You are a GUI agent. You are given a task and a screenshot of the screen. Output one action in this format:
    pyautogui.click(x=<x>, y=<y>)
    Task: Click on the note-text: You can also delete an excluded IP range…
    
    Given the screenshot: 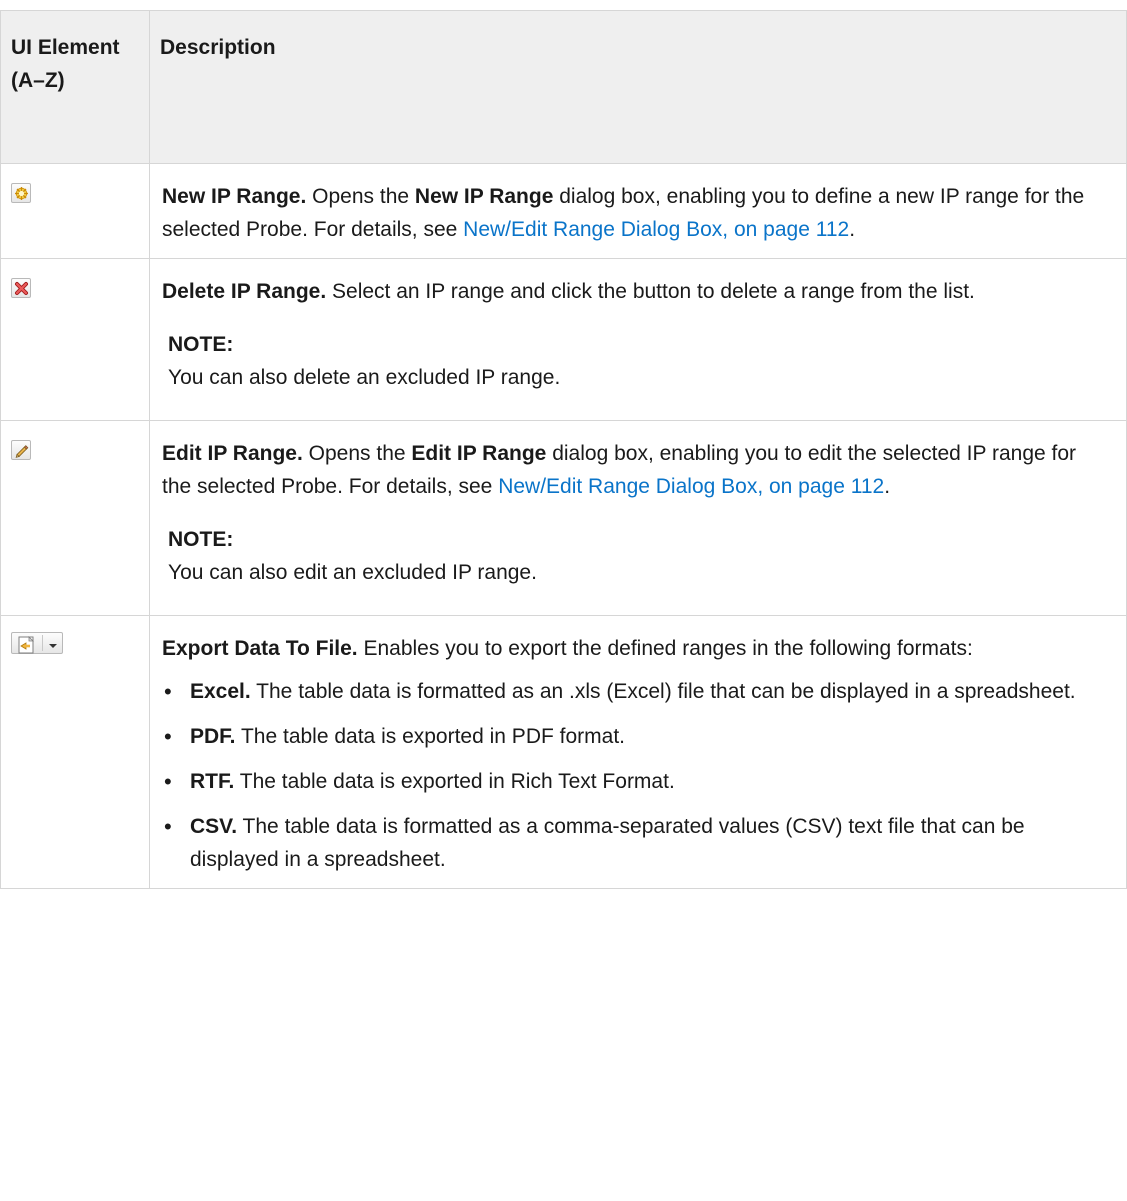 What is the action you would take?
    pyautogui.click(x=364, y=377)
    